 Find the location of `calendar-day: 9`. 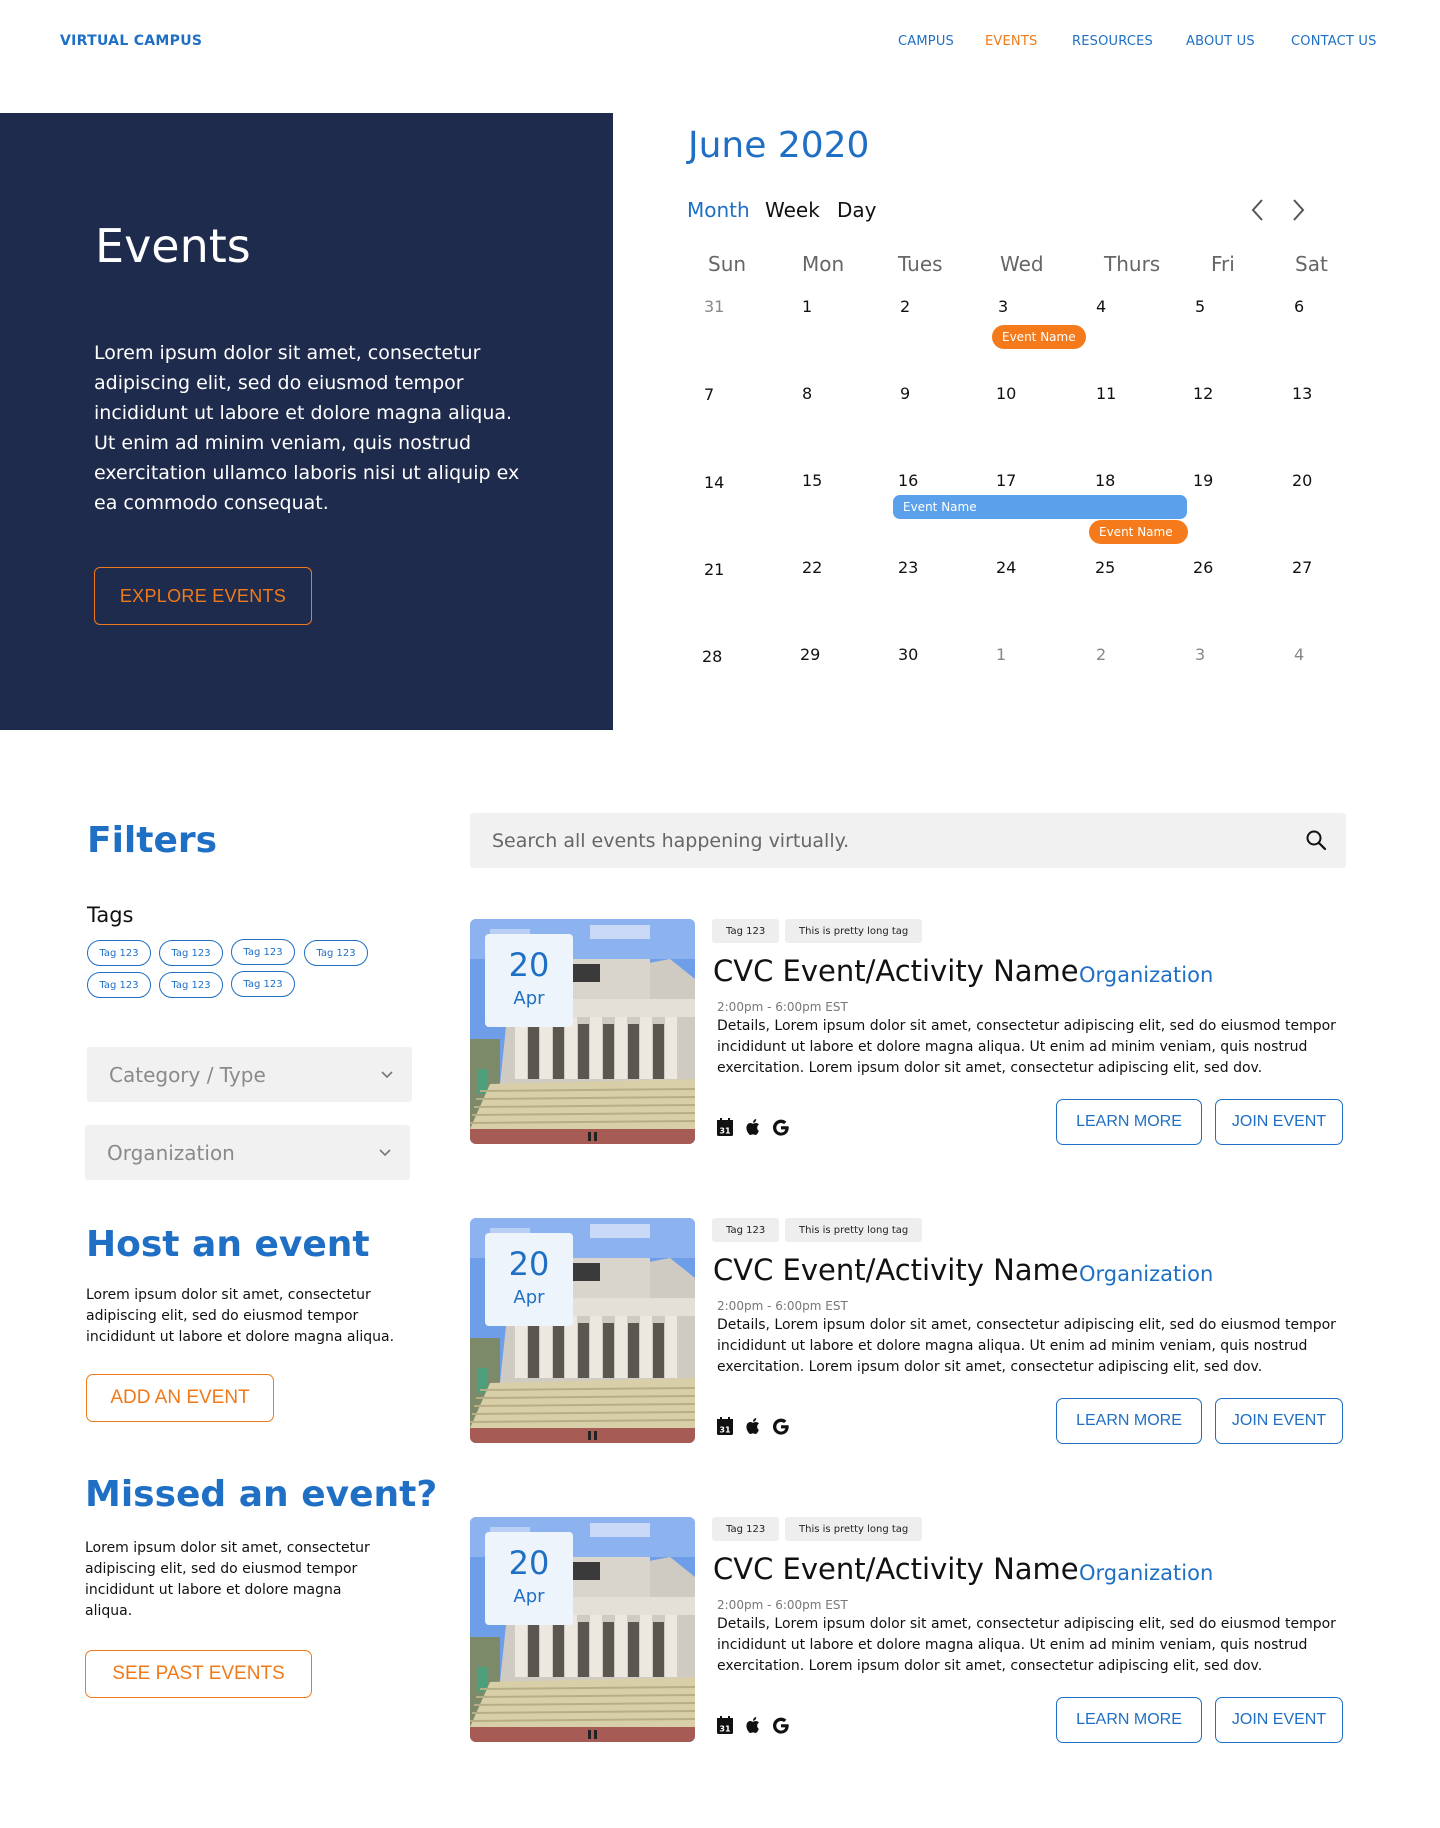

calendar-day: 9 is located at coordinates (905, 393).